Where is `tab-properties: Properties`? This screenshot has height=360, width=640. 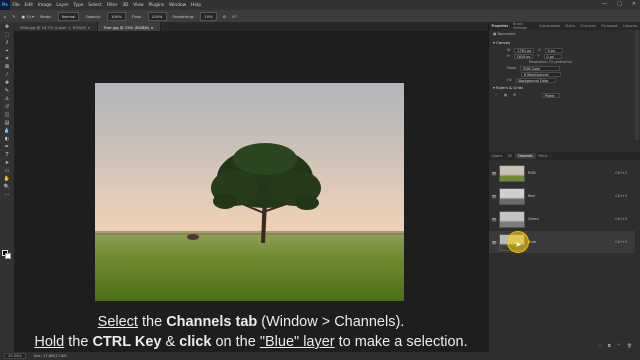
tab-properties: Properties is located at coordinates (500, 26).